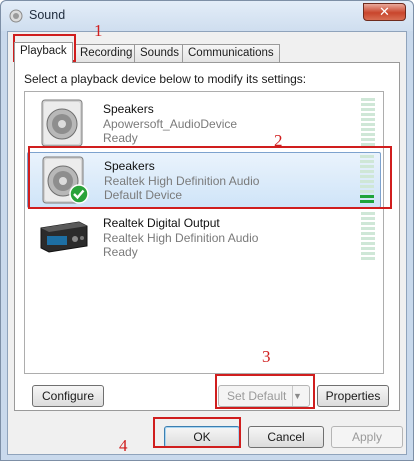 The image size is (414, 461). I want to click on annotation-box-set-default, so click(265, 391).